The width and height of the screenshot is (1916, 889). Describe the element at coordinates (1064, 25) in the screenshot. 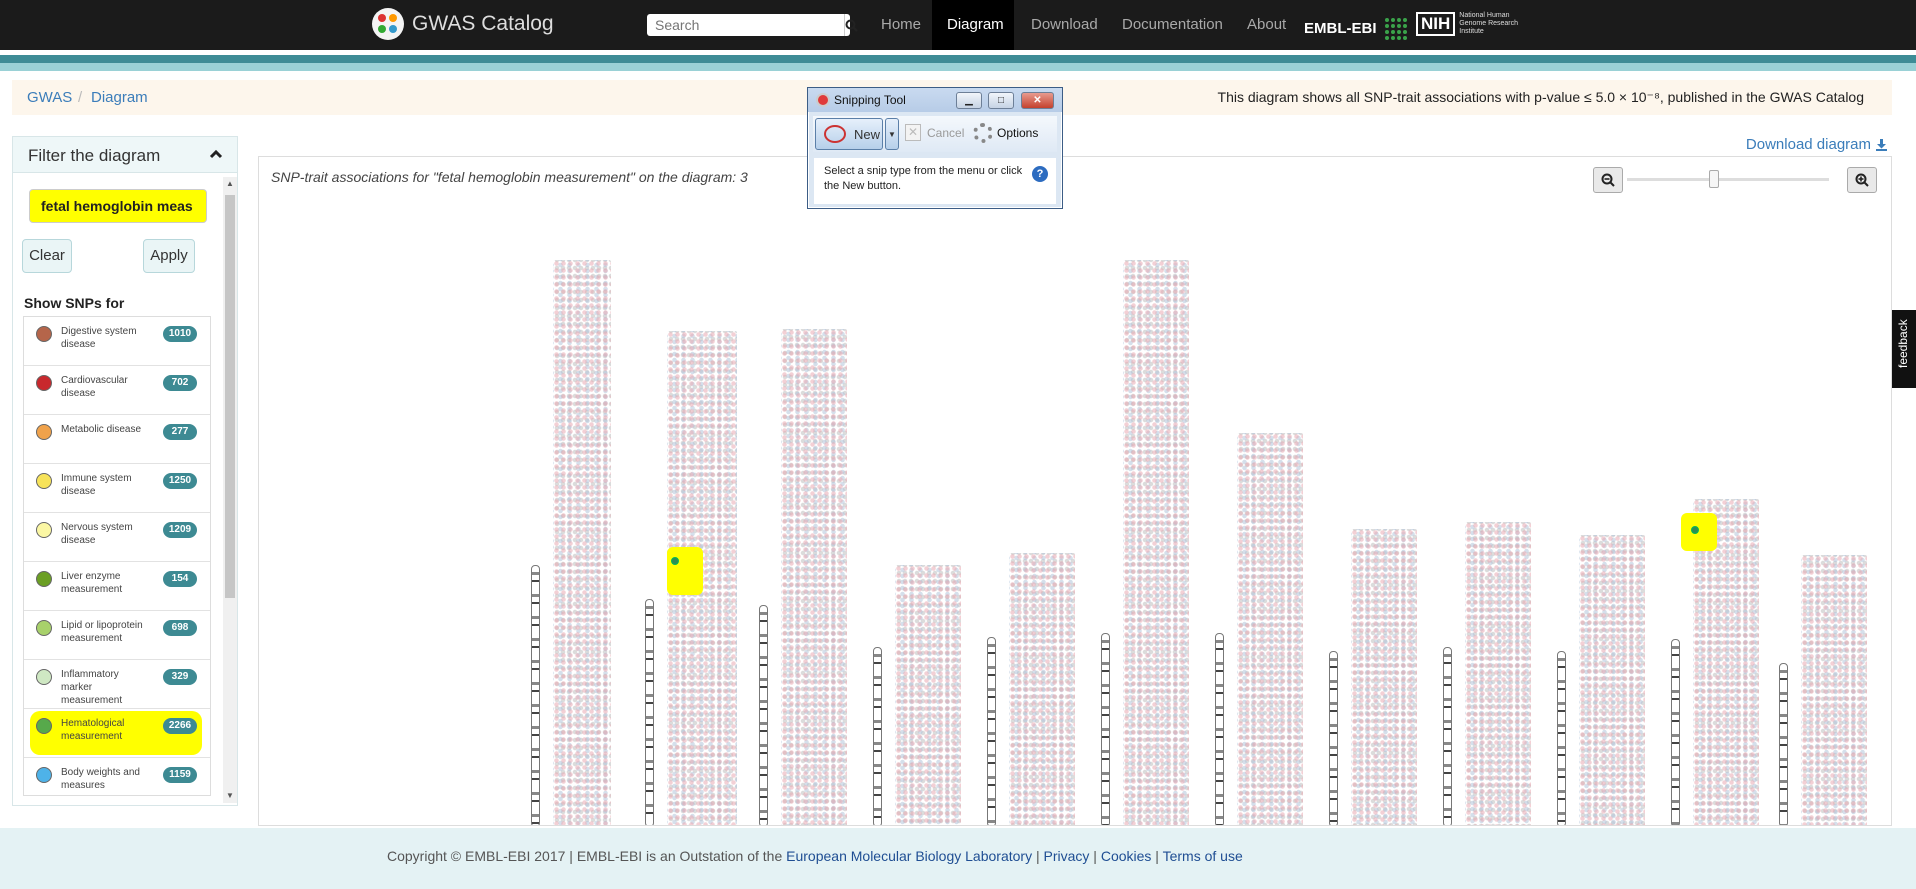

I see `nav-download: Download` at that location.